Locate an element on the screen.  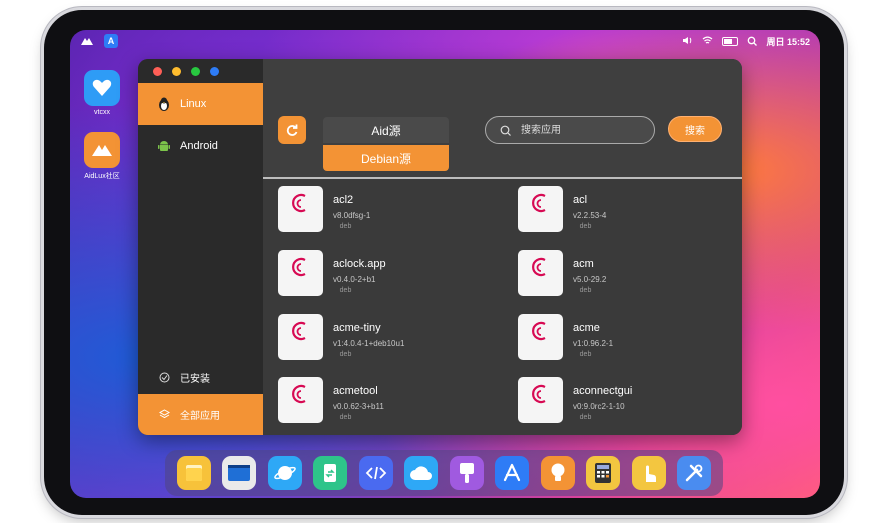
bulb-icon is located at coordinates (558, 472).